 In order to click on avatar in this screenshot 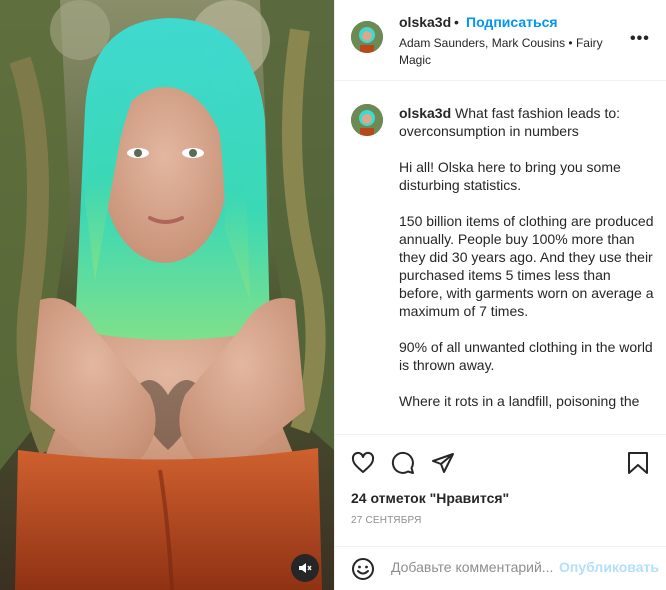, I will do `click(367, 37)`.